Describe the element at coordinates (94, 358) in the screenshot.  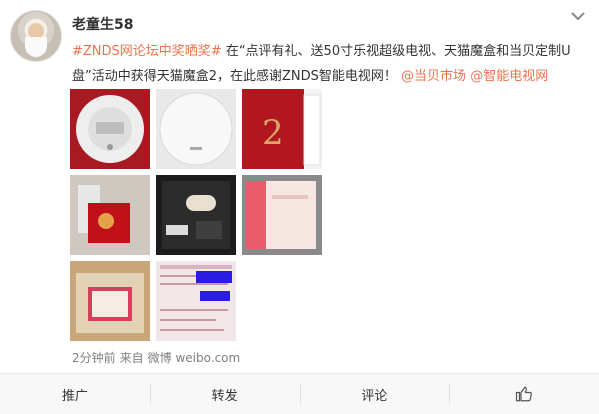
I see `post-time: 2分钟前` at that location.